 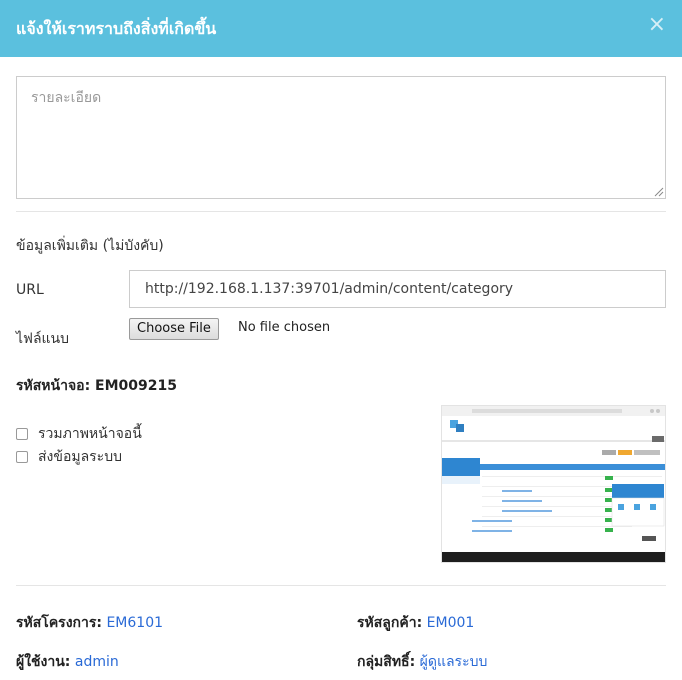 I want to click on customer-code-link: EM001, so click(x=451, y=623).